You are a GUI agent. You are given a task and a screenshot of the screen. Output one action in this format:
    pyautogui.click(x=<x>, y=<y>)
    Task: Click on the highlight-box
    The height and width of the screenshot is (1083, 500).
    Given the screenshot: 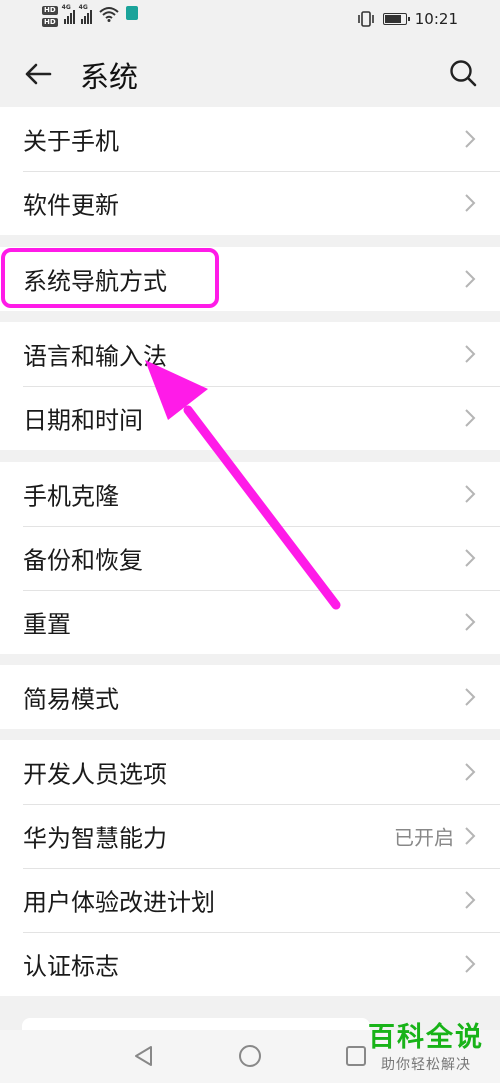 What is the action you would take?
    pyautogui.click(x=110, y=278)
    